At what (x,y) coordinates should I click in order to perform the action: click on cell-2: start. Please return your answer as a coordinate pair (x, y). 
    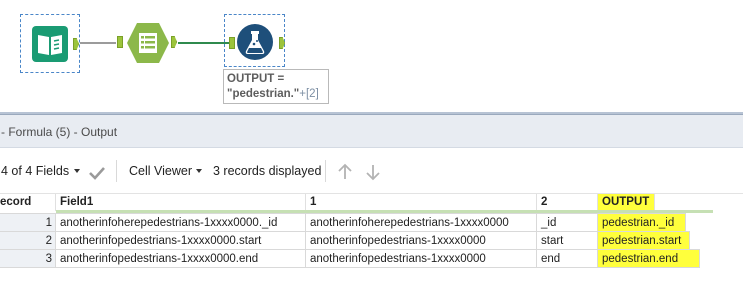
    Looking at the image, I should click on (567, 240).